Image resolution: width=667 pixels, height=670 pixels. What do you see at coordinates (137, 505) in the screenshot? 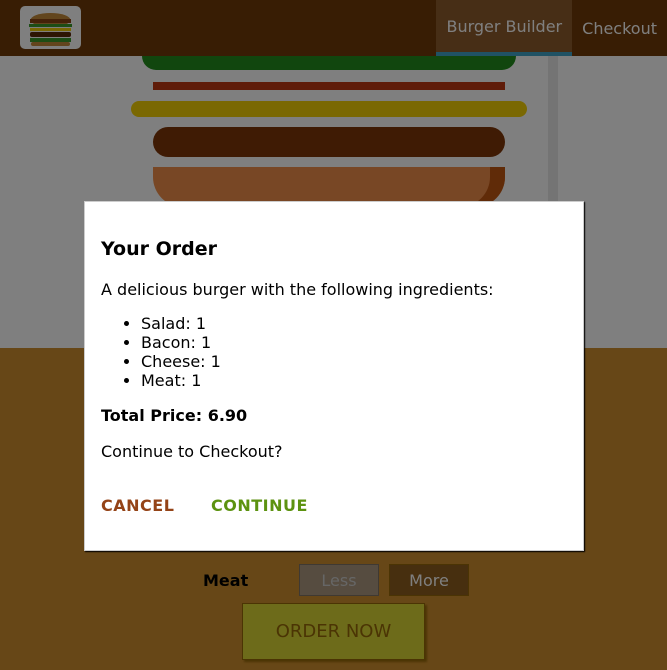
I see `cancel-button: CANCEL` at bounding box center [137, 505].